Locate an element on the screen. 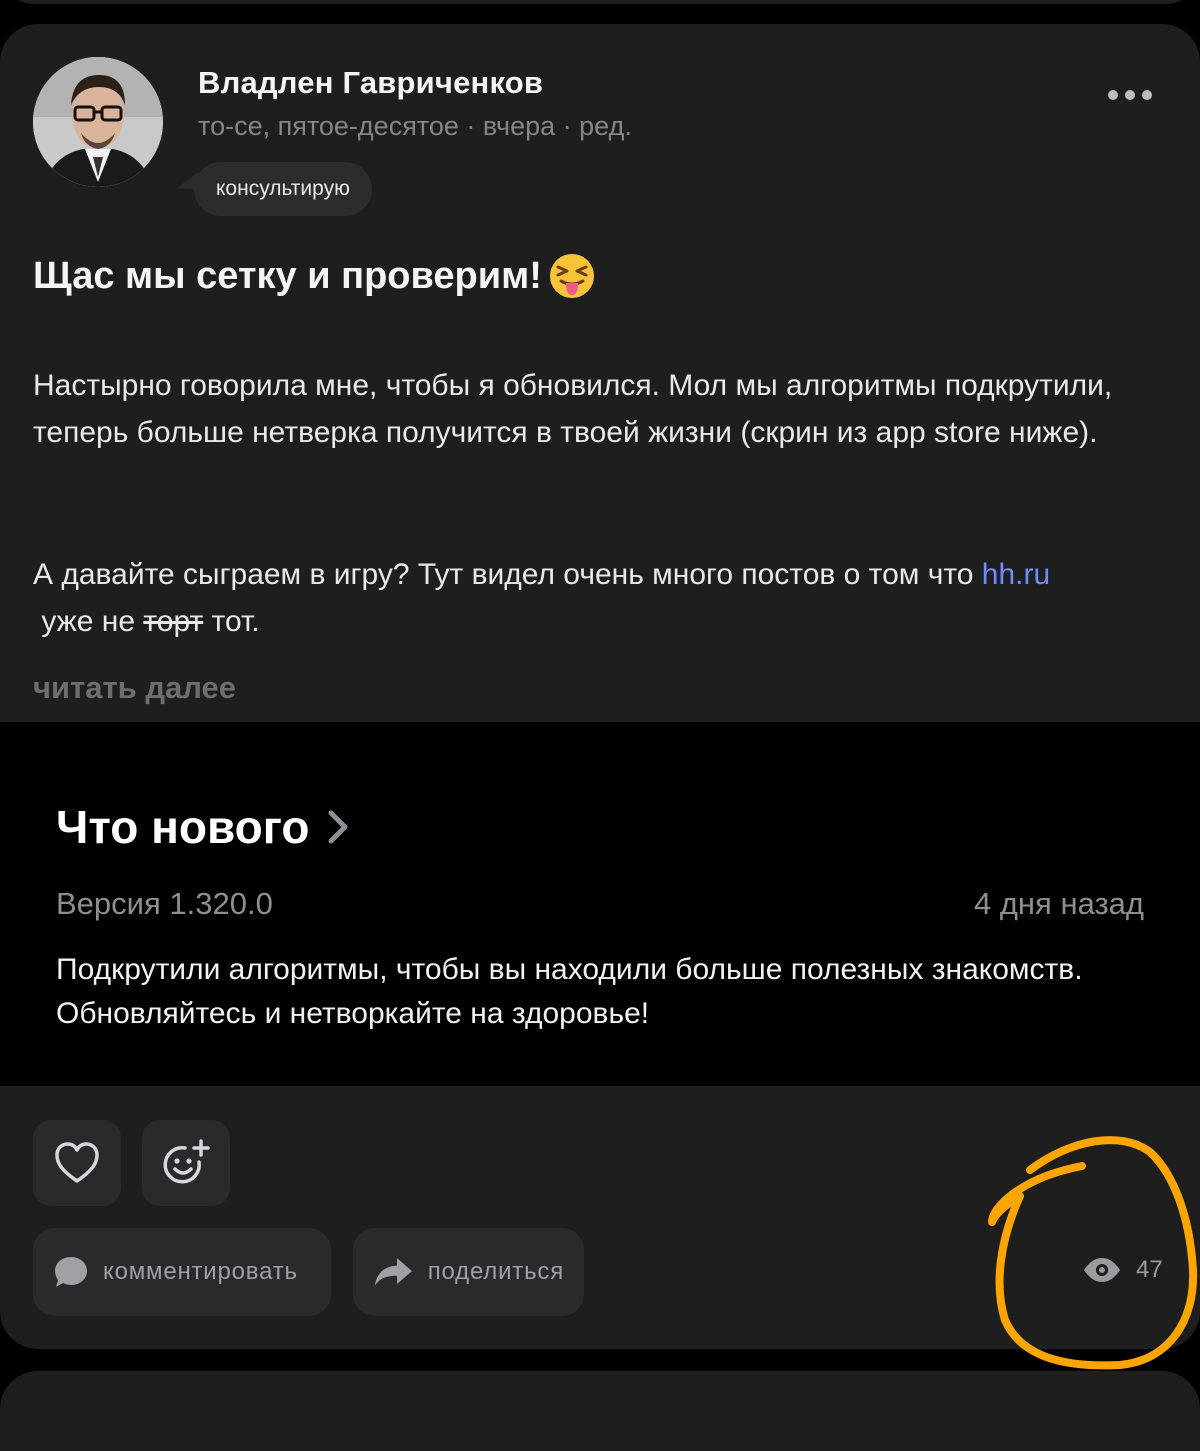 This screenshot has height=1451, width=1200. views-counter: 47 is located at coordinates (1122, 1270).